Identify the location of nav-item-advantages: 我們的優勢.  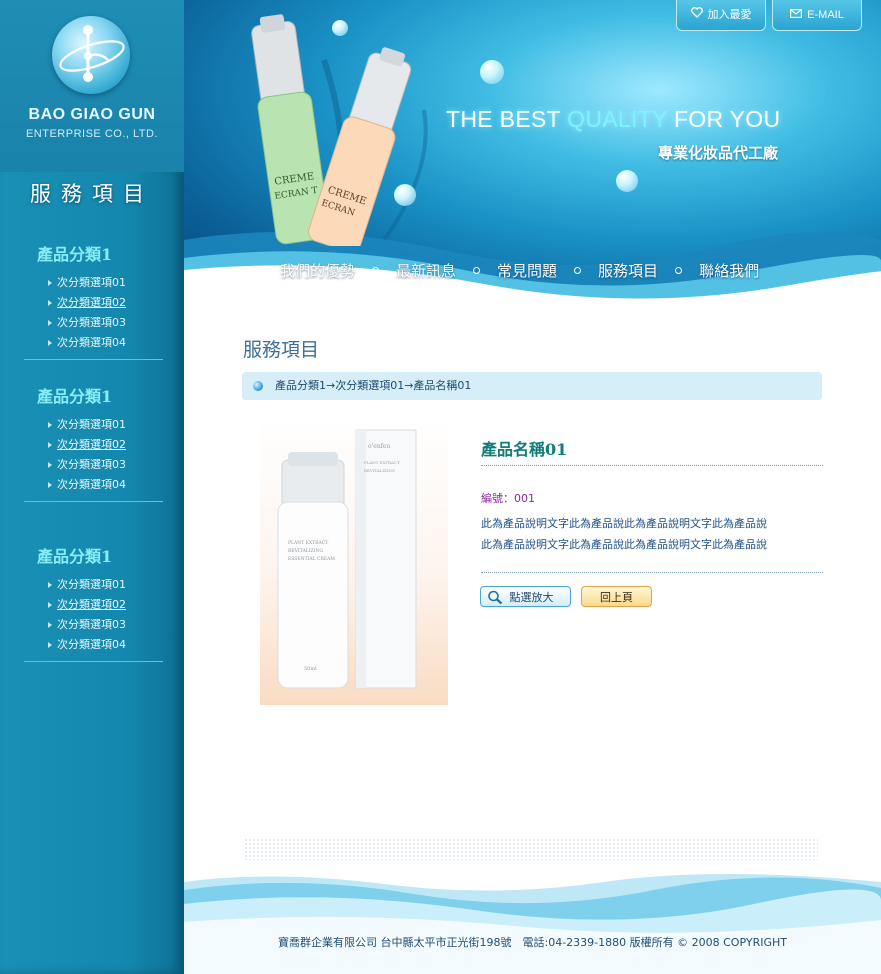
(317, 270).